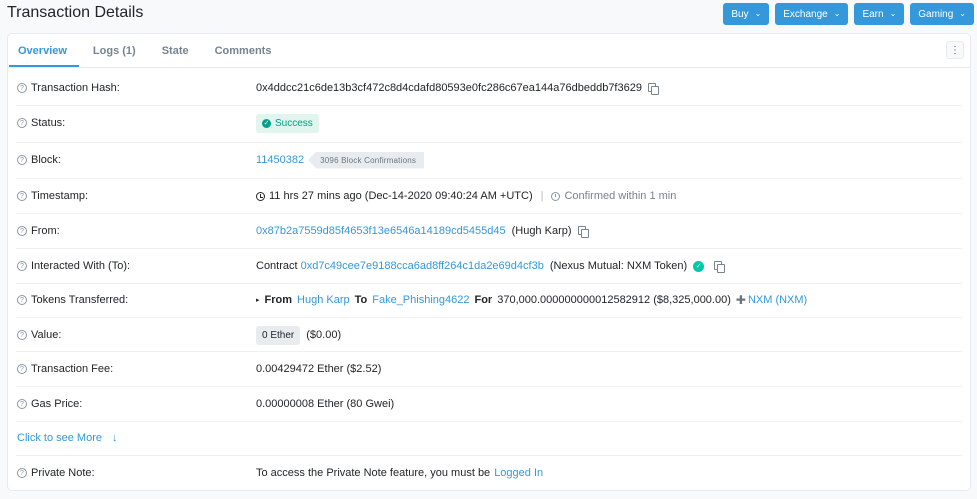  What do you see at coordinates (489, 123) in the screenshot?
I see `status-row: ? Status: ✓ Success` at bounding box center [489, 123].